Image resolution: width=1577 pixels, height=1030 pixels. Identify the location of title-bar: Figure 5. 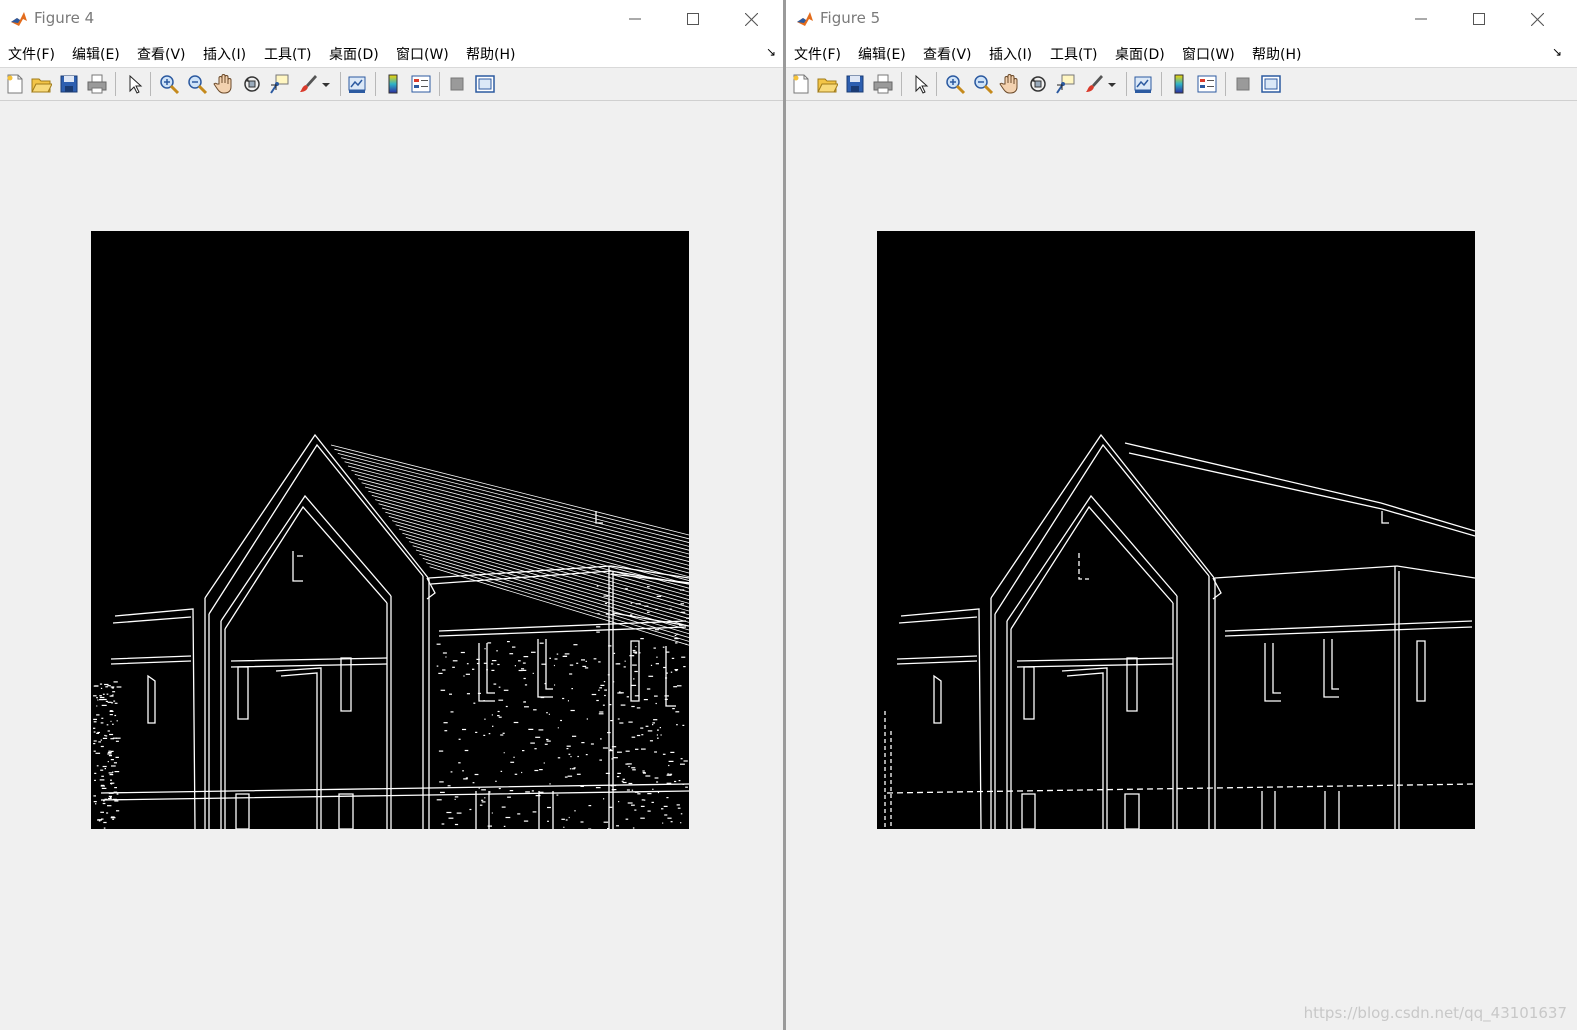
(1181, 19).